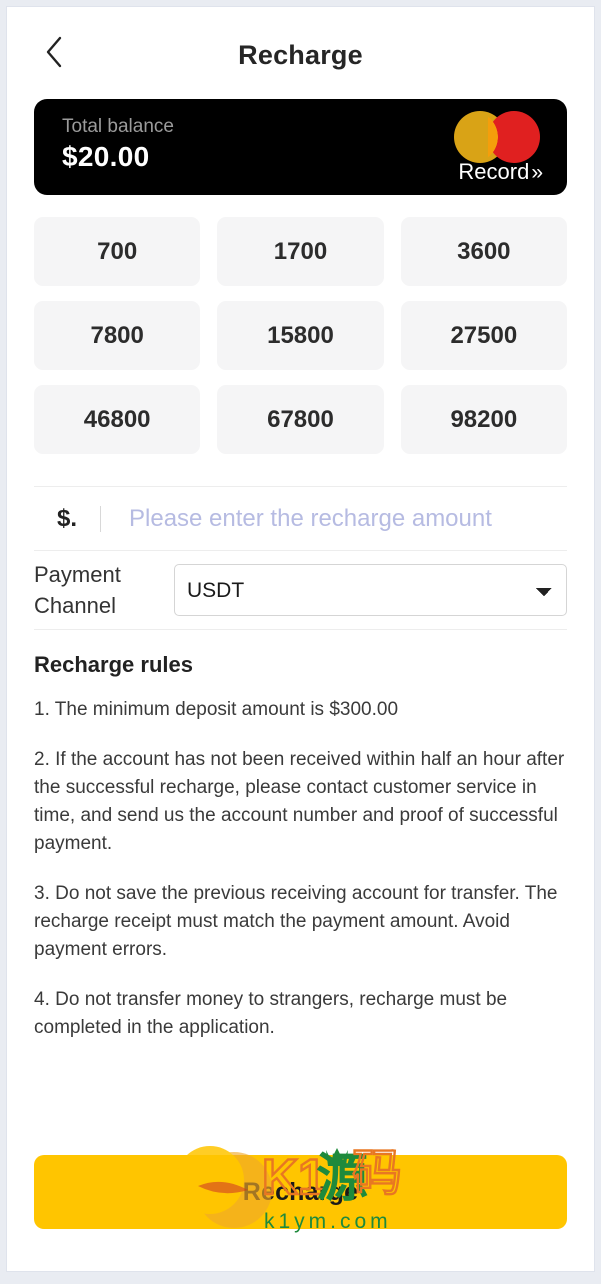 This screenshot has height=1284, width=601. I want to click on record-link: Record», so click(500, 172).